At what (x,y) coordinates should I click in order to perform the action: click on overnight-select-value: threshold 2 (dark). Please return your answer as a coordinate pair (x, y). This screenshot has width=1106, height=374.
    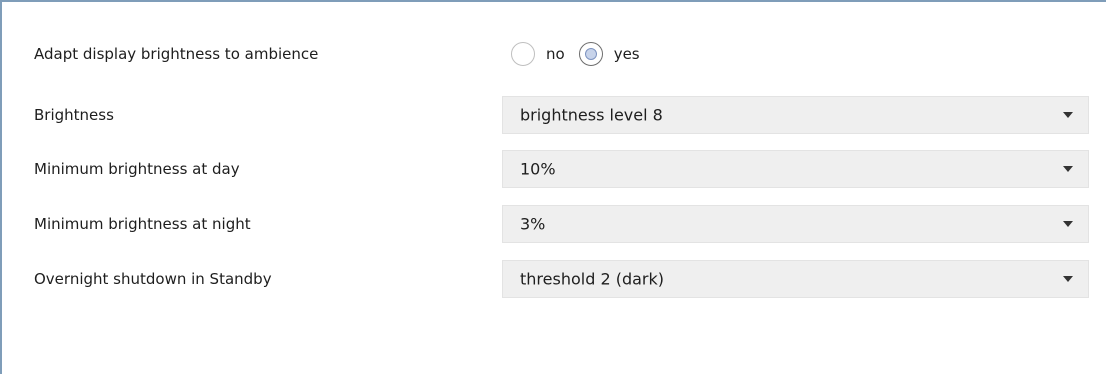
    Looking at the image, I should click on (592, 279).